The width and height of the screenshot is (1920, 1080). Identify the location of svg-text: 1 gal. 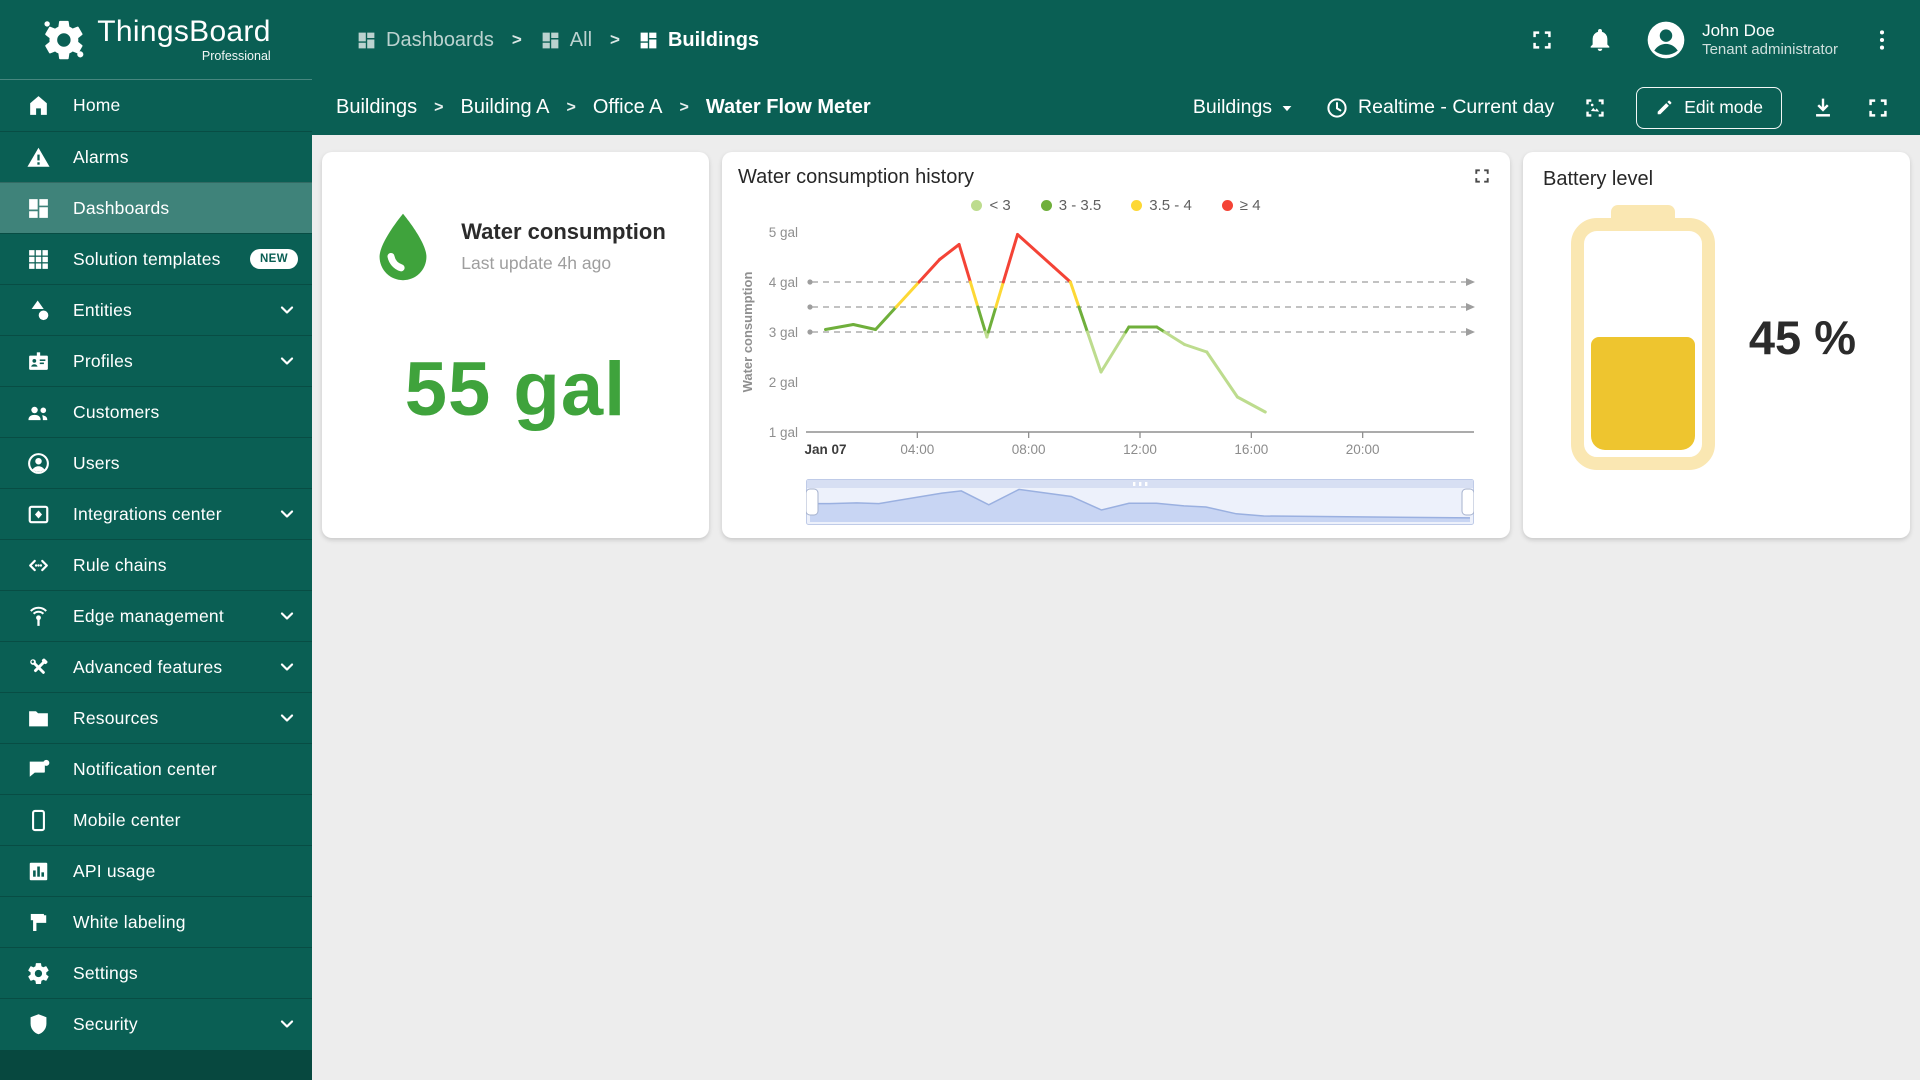
(783, 432).